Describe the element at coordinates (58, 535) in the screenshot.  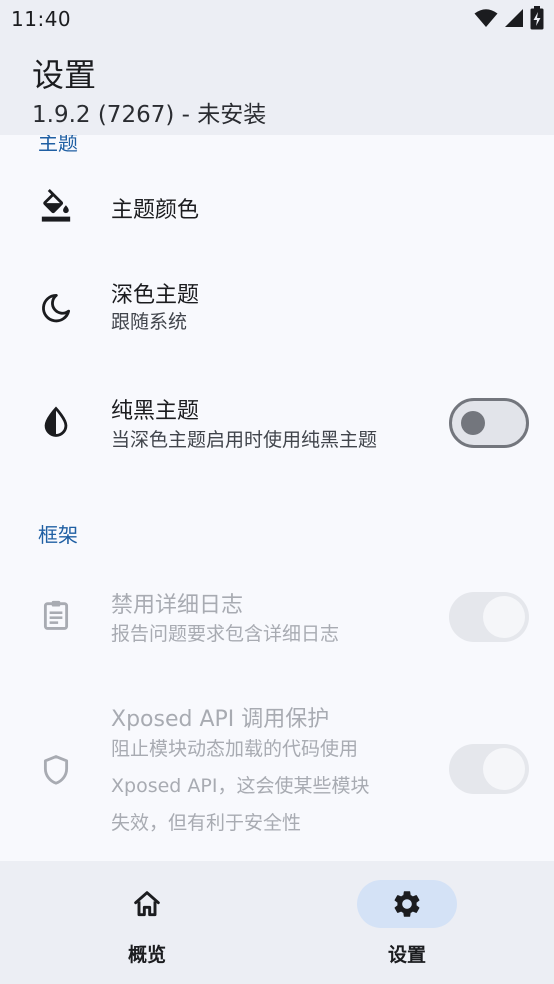
I see `section-header-framework: 框架` at that location.